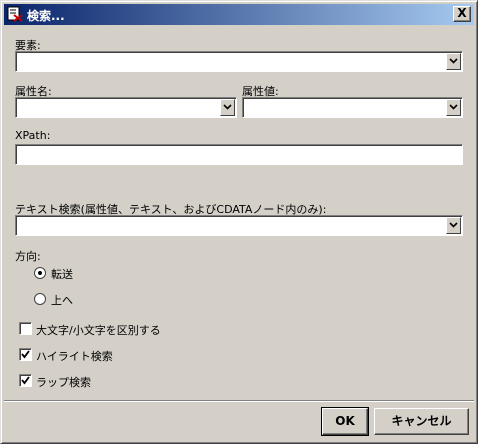 The height and width of the screenshot is (444, 478). I want to click on match-case-label: 大文字/小文字を区別する, so click(98, 330).